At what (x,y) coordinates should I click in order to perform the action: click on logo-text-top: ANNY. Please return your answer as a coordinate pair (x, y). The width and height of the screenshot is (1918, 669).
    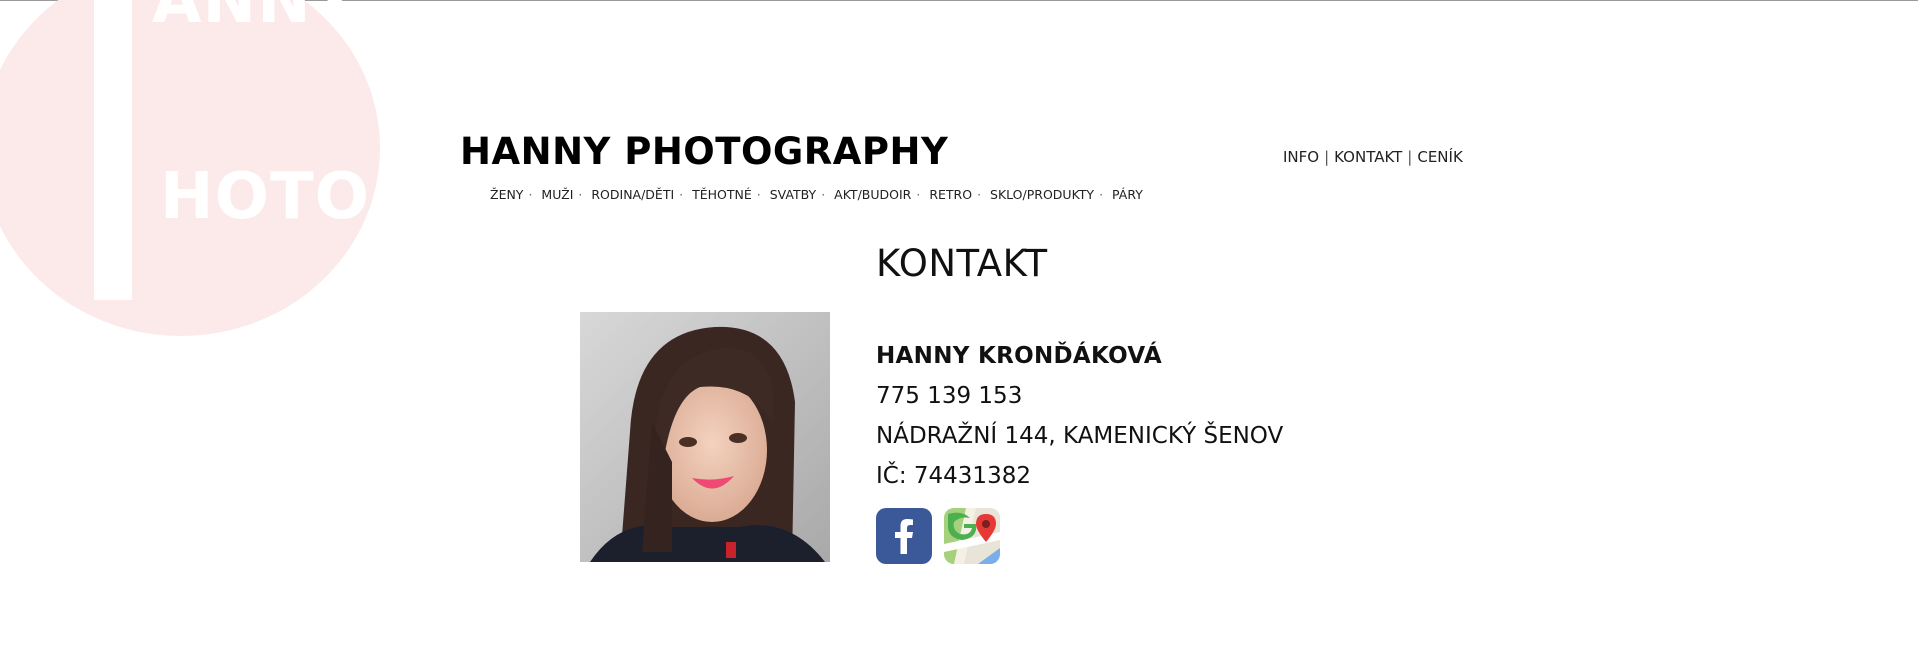
    Looking at the image, I should click on (255, 19).